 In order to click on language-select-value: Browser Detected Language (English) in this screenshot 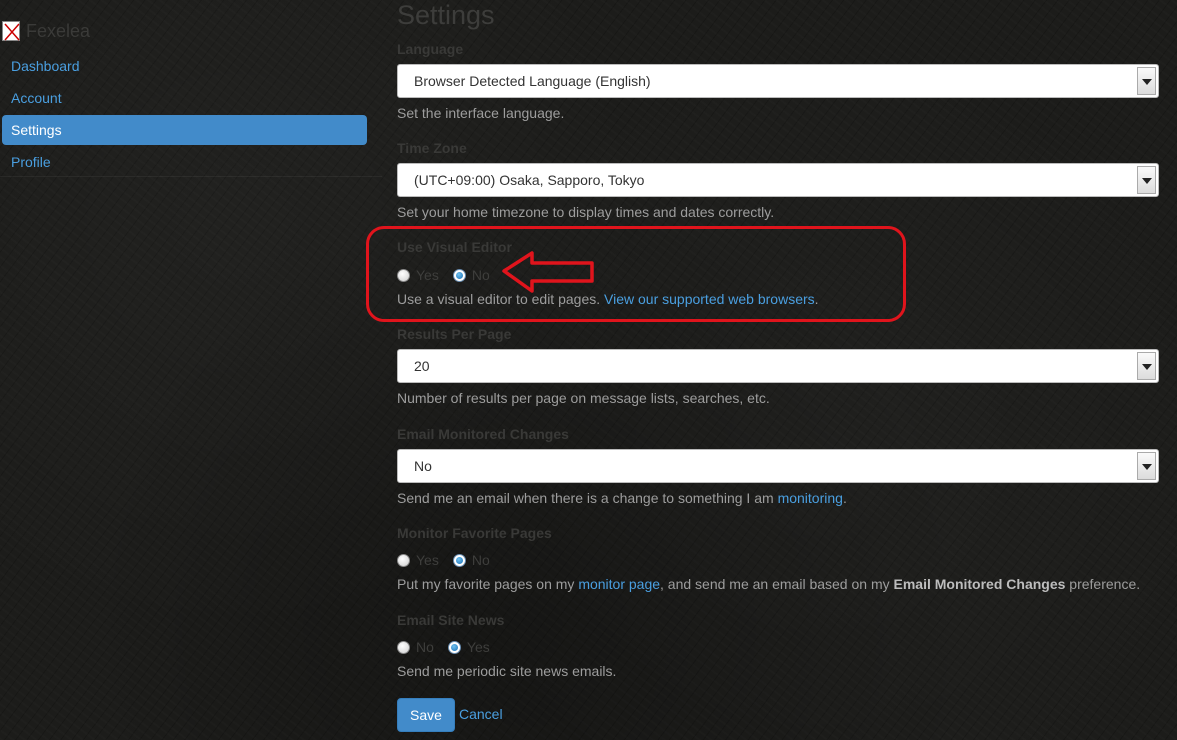, I will do `click(532, 81)`.